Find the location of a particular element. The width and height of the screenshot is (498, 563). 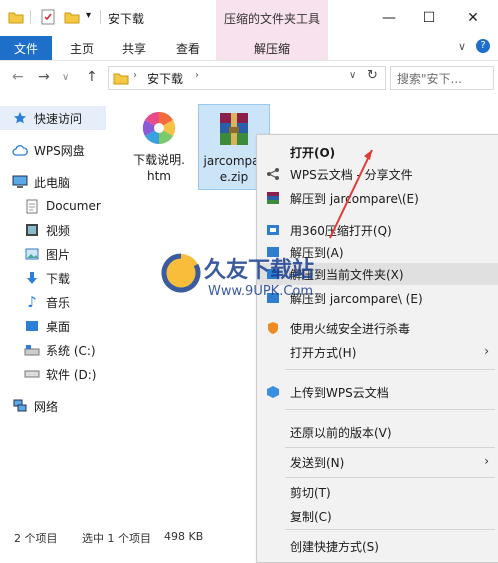

sidebar-item-label: 图片 is located at coordinates (58, 254).